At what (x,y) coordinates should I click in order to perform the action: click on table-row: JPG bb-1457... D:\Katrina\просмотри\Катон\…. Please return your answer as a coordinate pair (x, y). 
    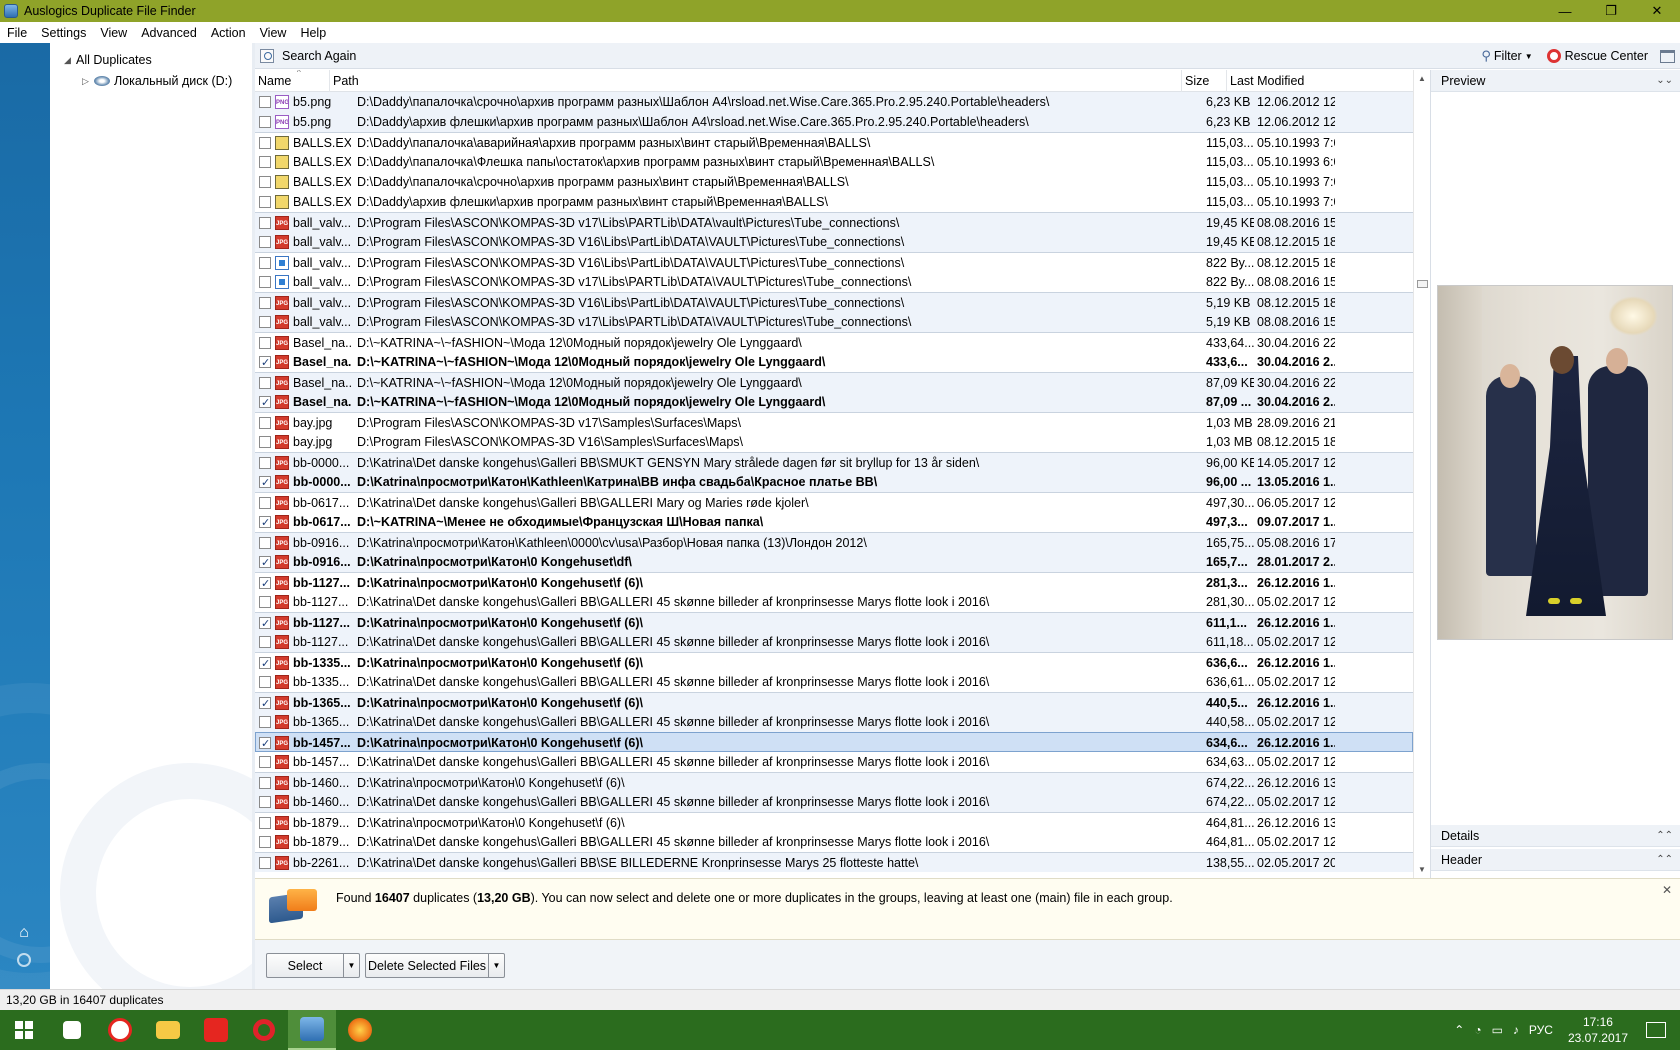
    Looking at the image, I should click on (834, 742).